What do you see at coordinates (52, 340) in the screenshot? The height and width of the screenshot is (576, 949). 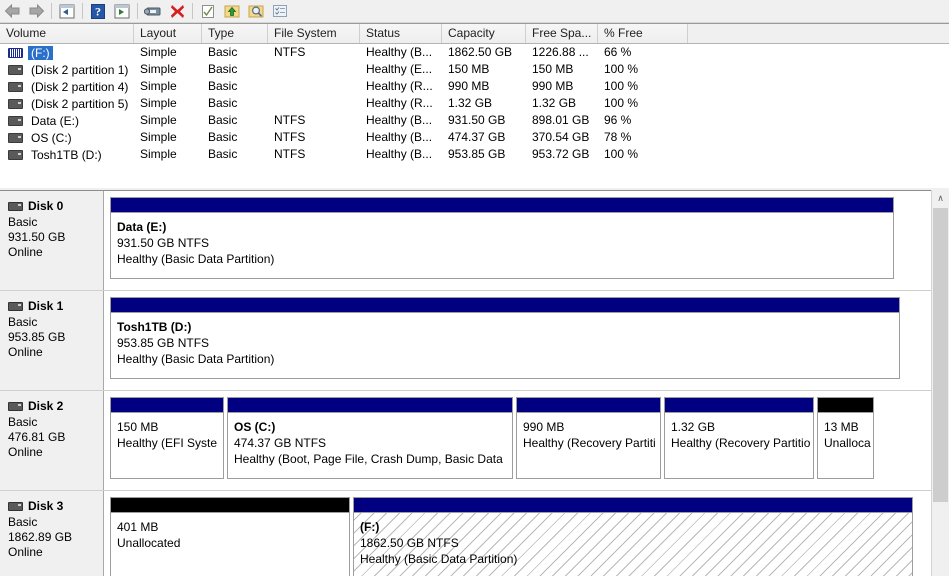 I see `disk-info-panel: Disk 1 Basic 953.85 GB Online` at bounding box center [52, 340].